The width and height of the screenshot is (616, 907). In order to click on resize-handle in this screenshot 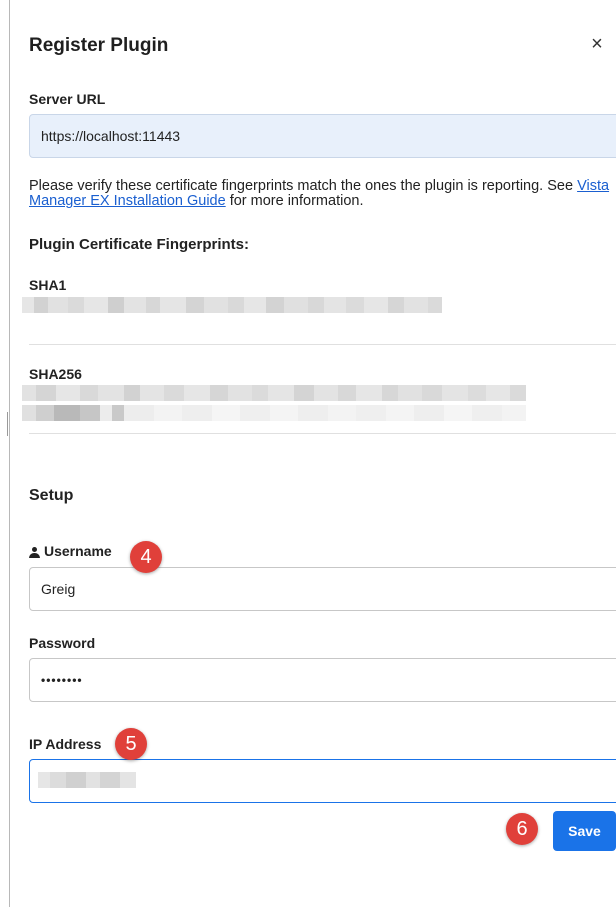, I will do `click(7, 424)`.